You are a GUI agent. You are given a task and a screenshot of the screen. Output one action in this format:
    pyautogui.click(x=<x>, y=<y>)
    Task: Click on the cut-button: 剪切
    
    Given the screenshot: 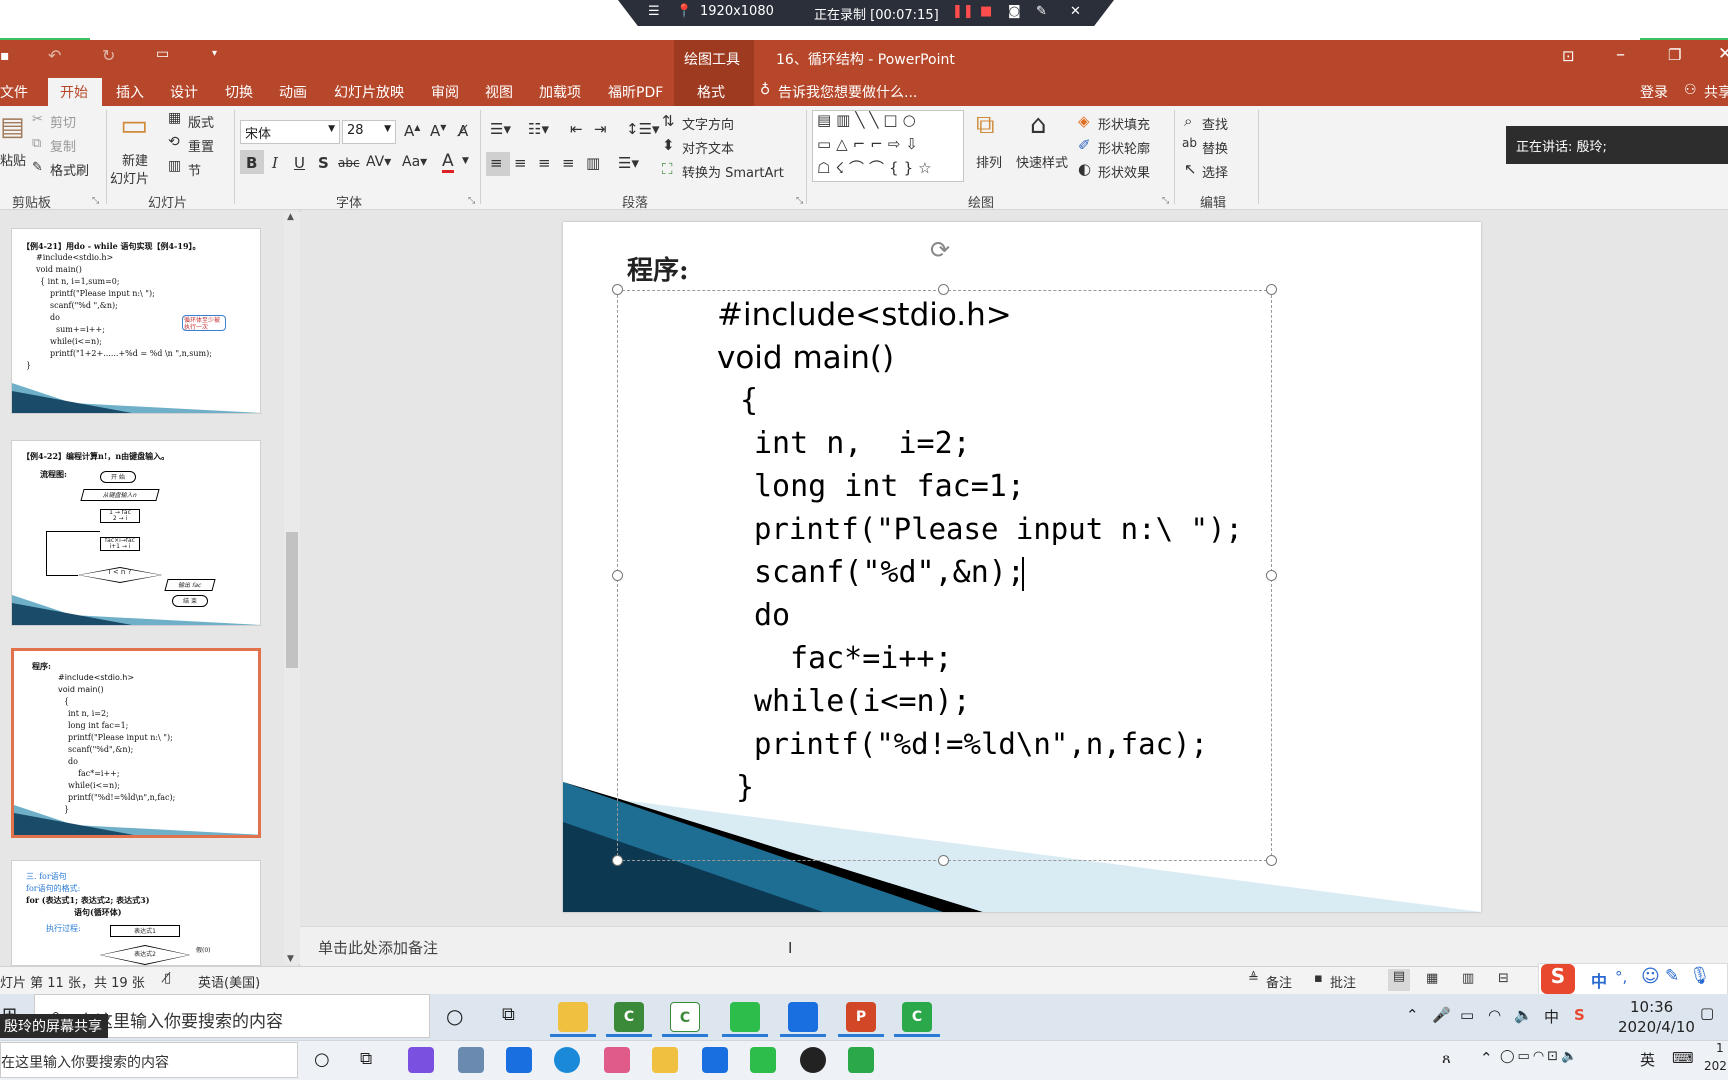 What is the action you would take?
    pyautogui.click(x=63, y=121)
    